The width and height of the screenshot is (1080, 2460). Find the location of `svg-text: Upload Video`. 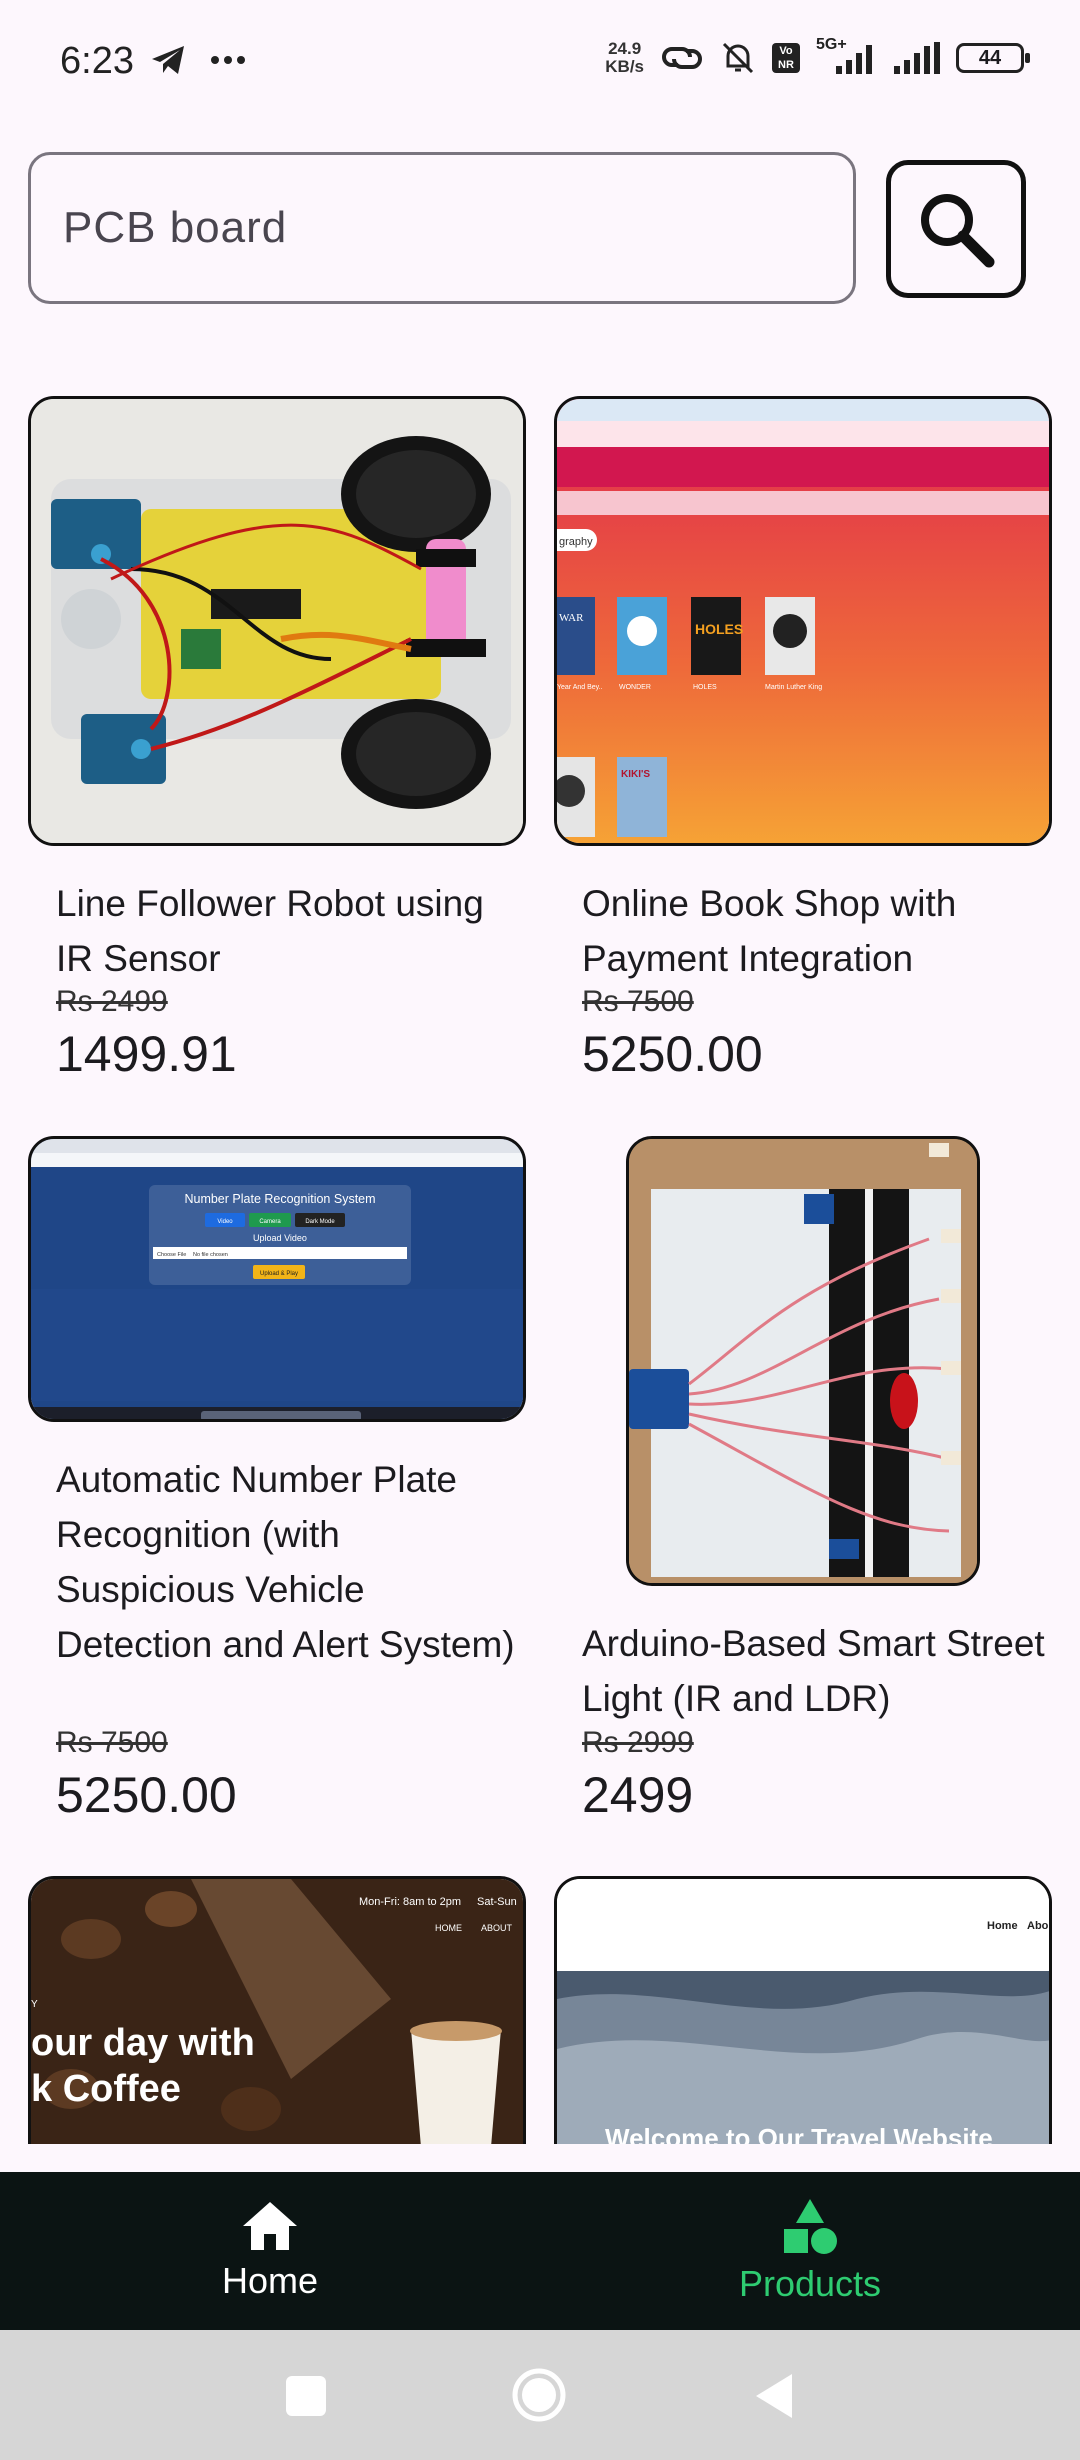

svg-text: Upload Video is located at coordinates (280, 1238).